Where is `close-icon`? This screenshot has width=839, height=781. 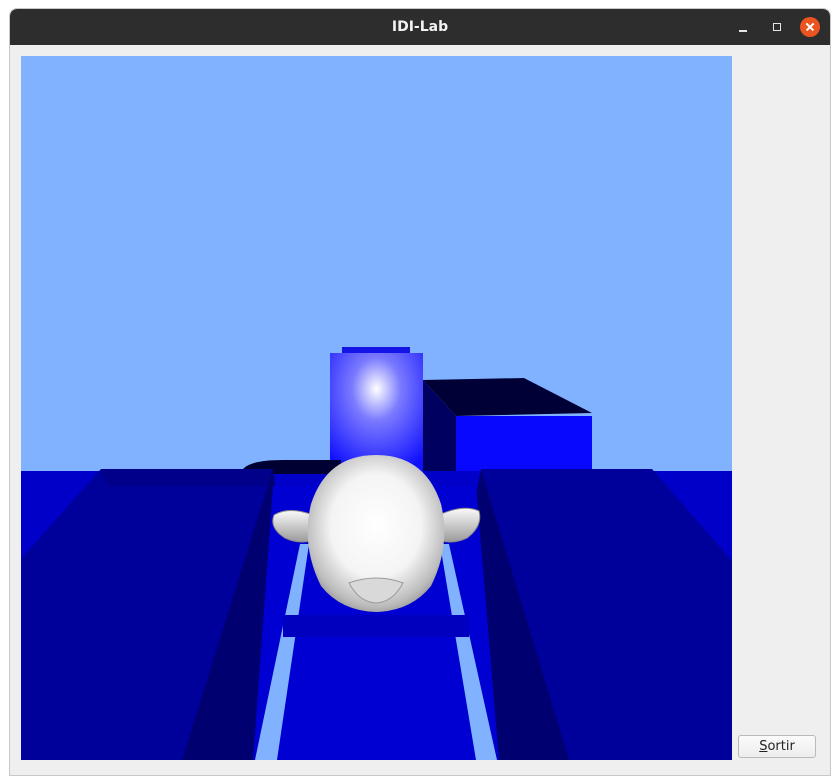 close-icon is located at coordinates (810, 27).